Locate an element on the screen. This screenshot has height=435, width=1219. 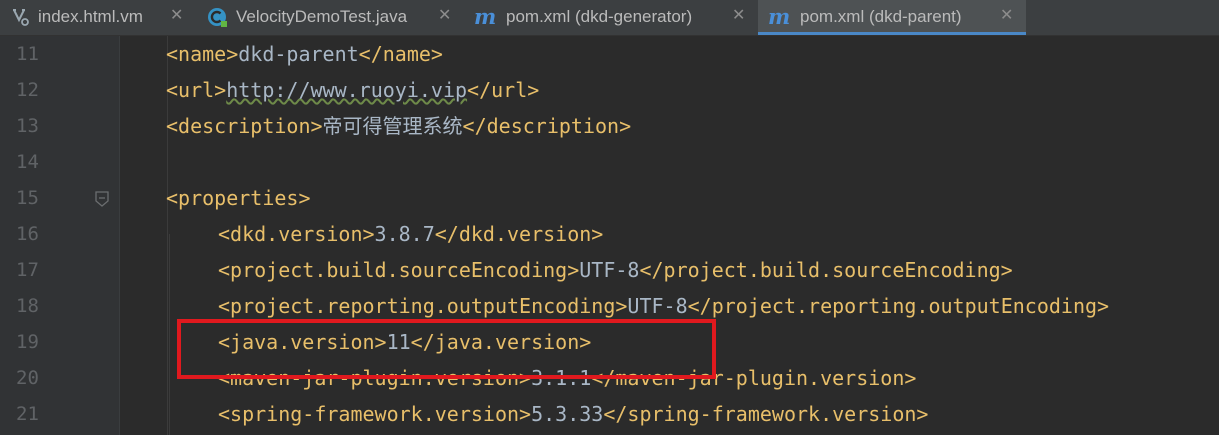
xml-tag: <spring-framework.version> is located at coordinates (375, 414).